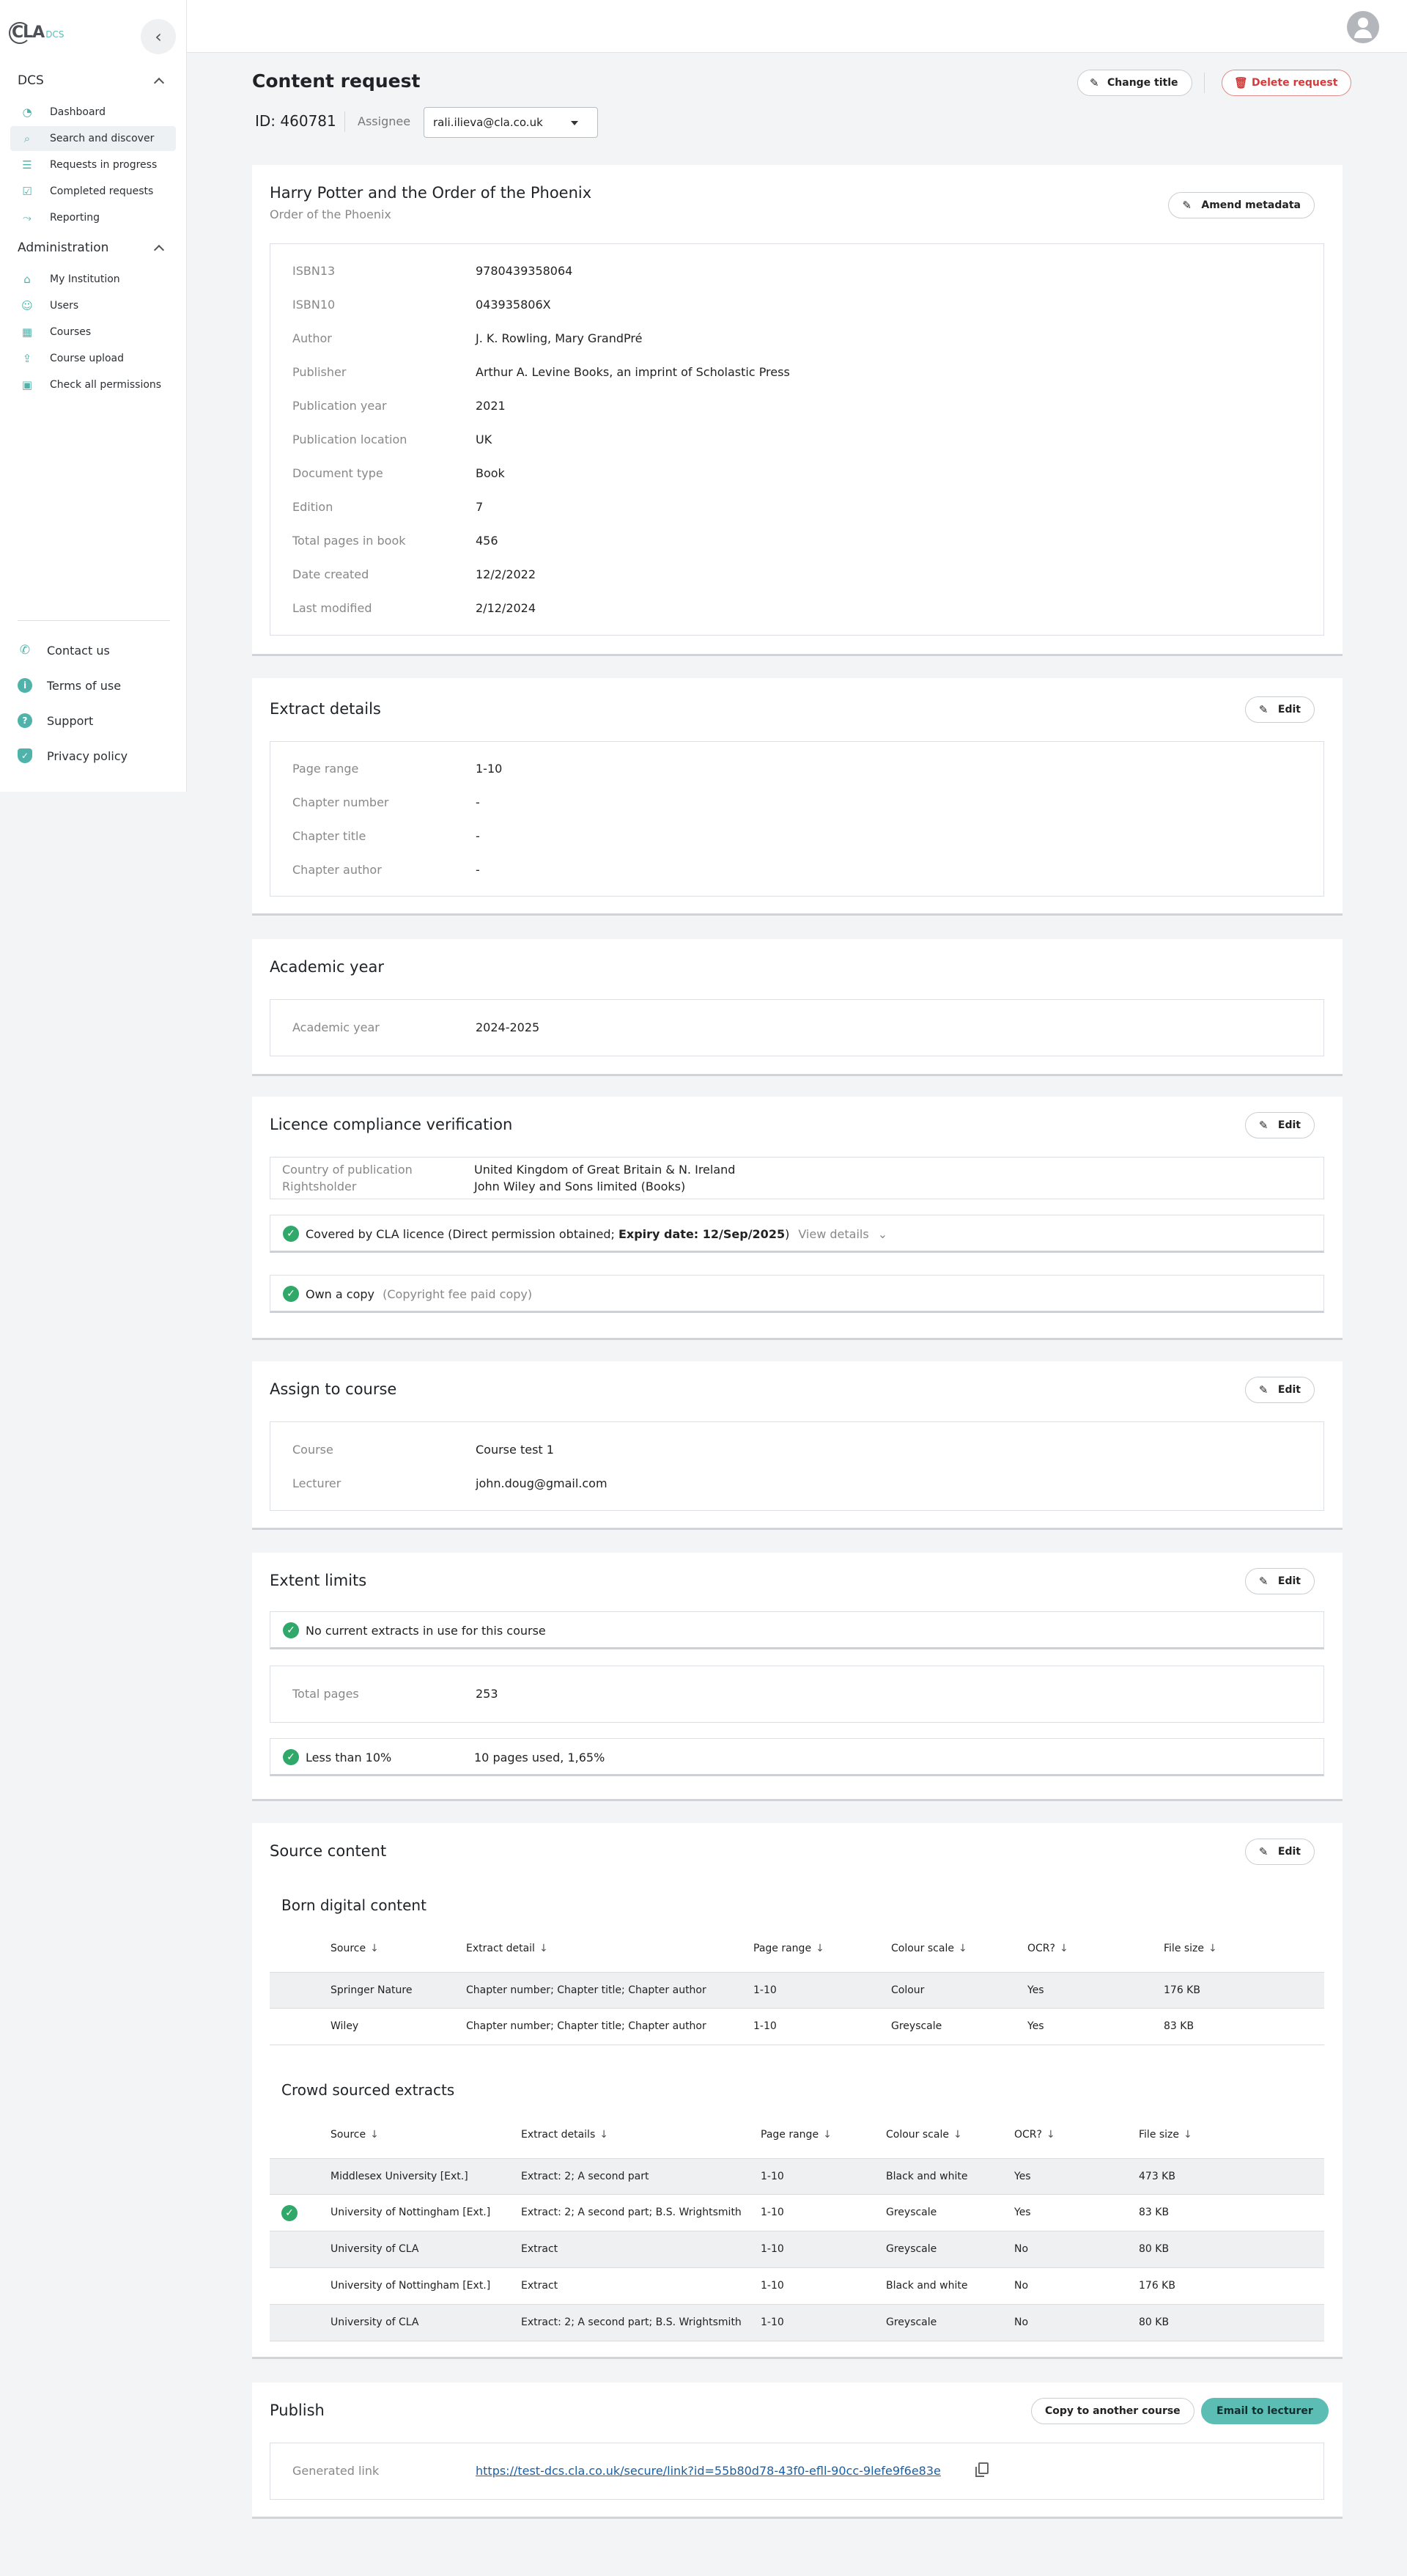 Image resolution: width=1407 pixels, height=2576 pixels. I want to click on crowd-sourced-title: Crowd sourced extracts, so click(368, 2090).